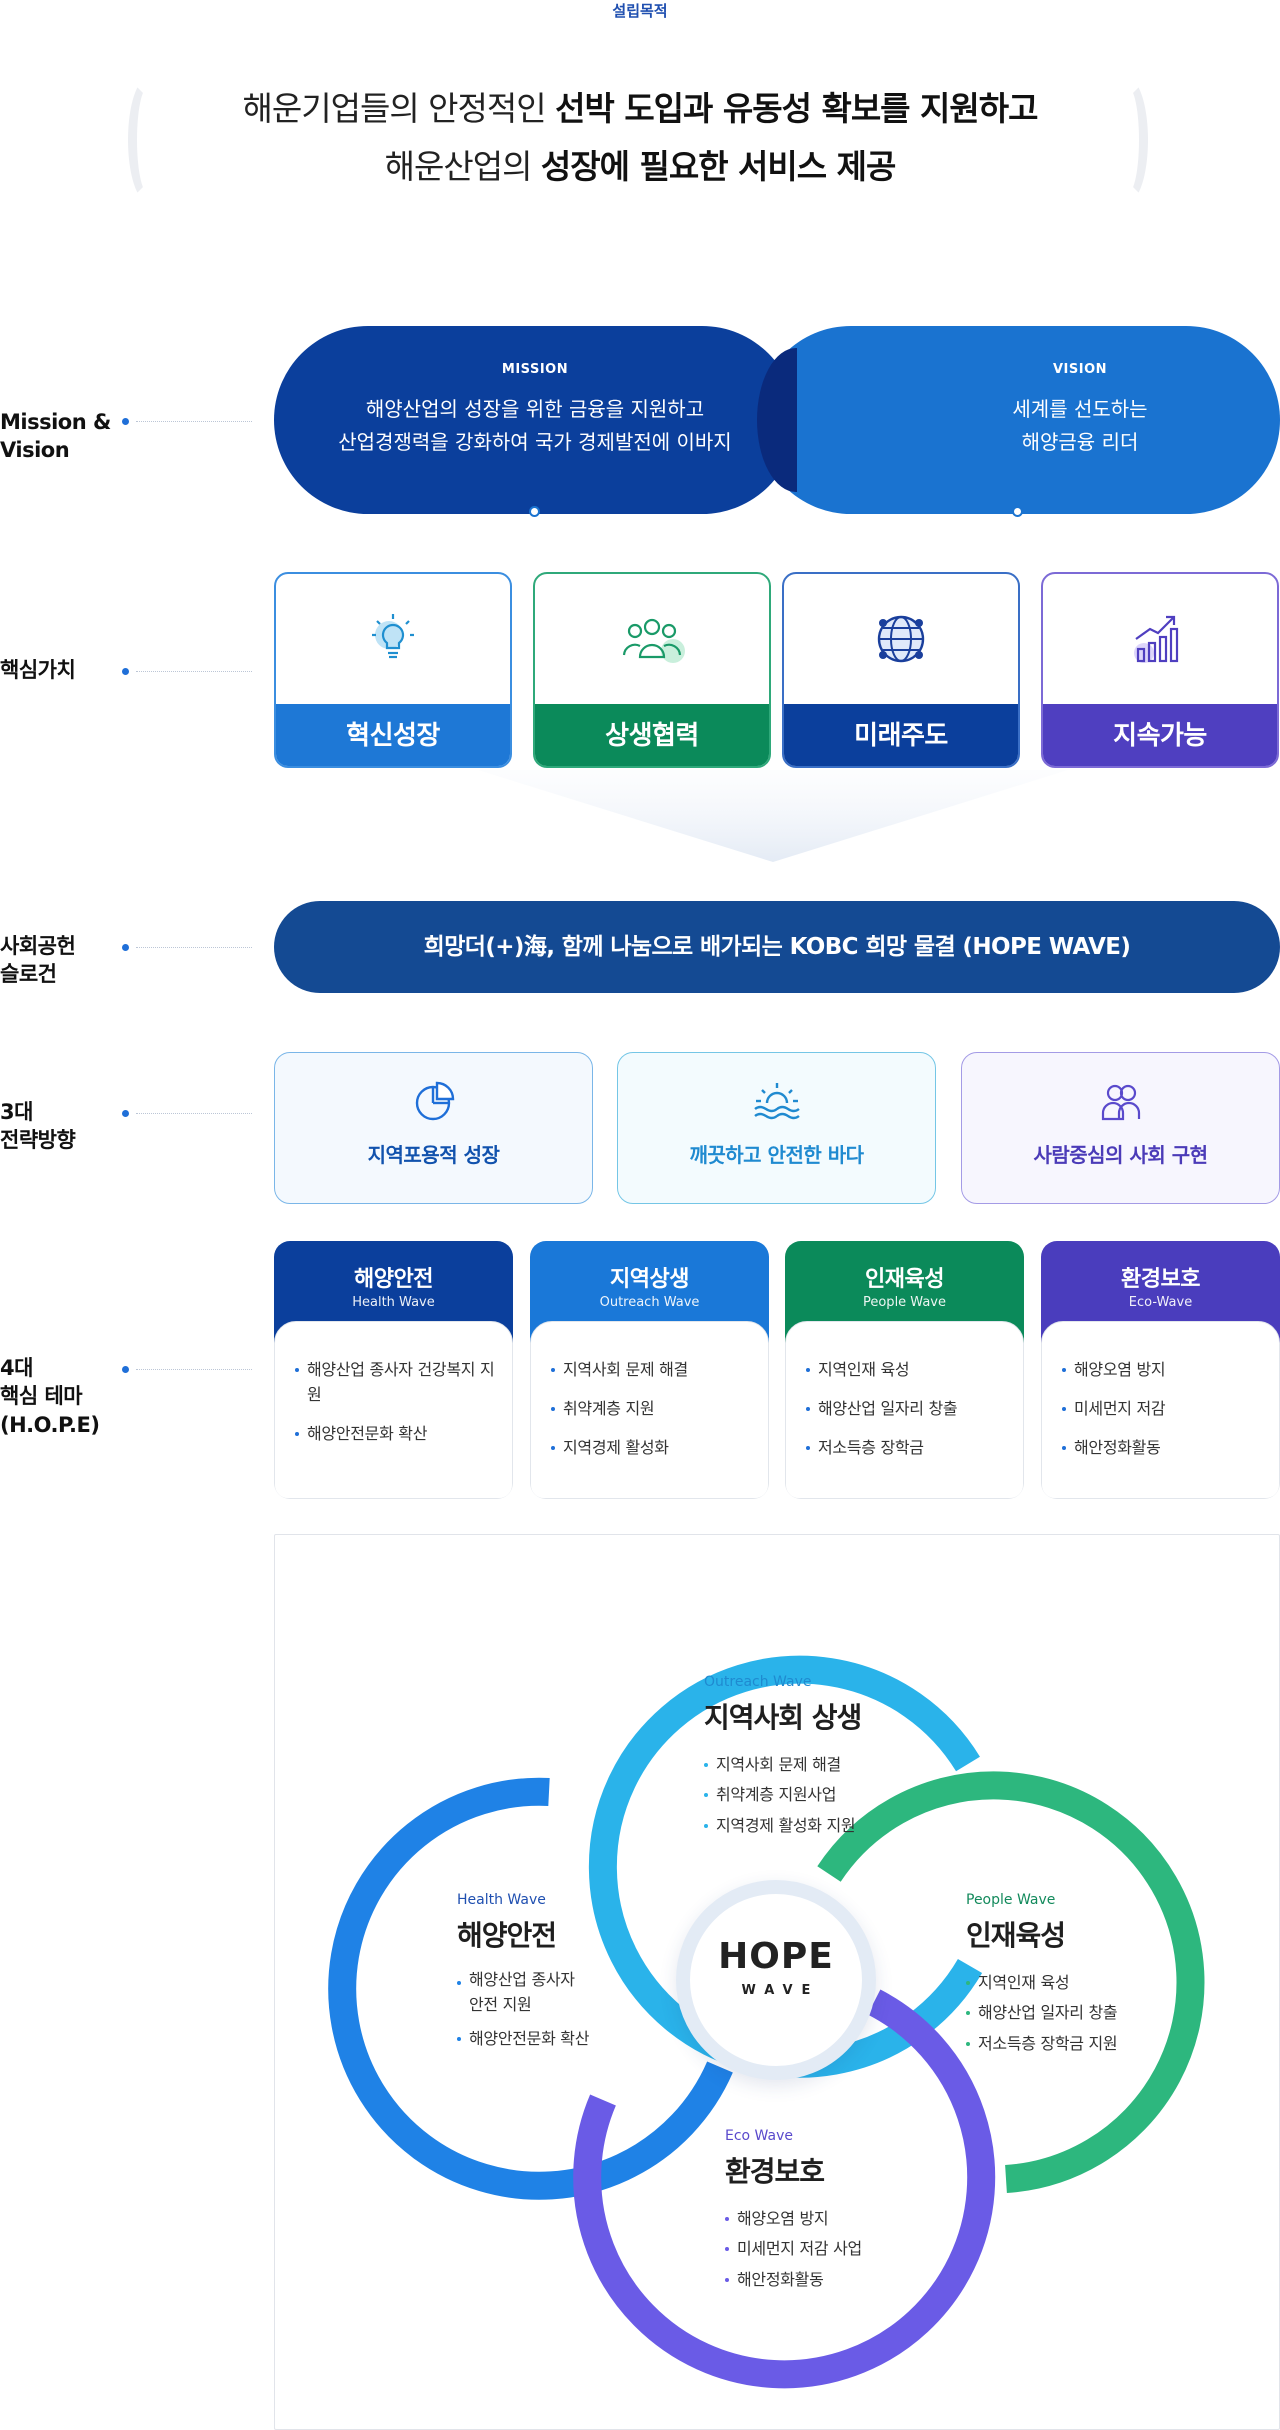 Image resolution: width=1280 pixels, height=2430 pixels. I want to click on theme-item-list: 해양오염 방지 미세먼지 저감 해안정화활동, so click(1160, 1410).